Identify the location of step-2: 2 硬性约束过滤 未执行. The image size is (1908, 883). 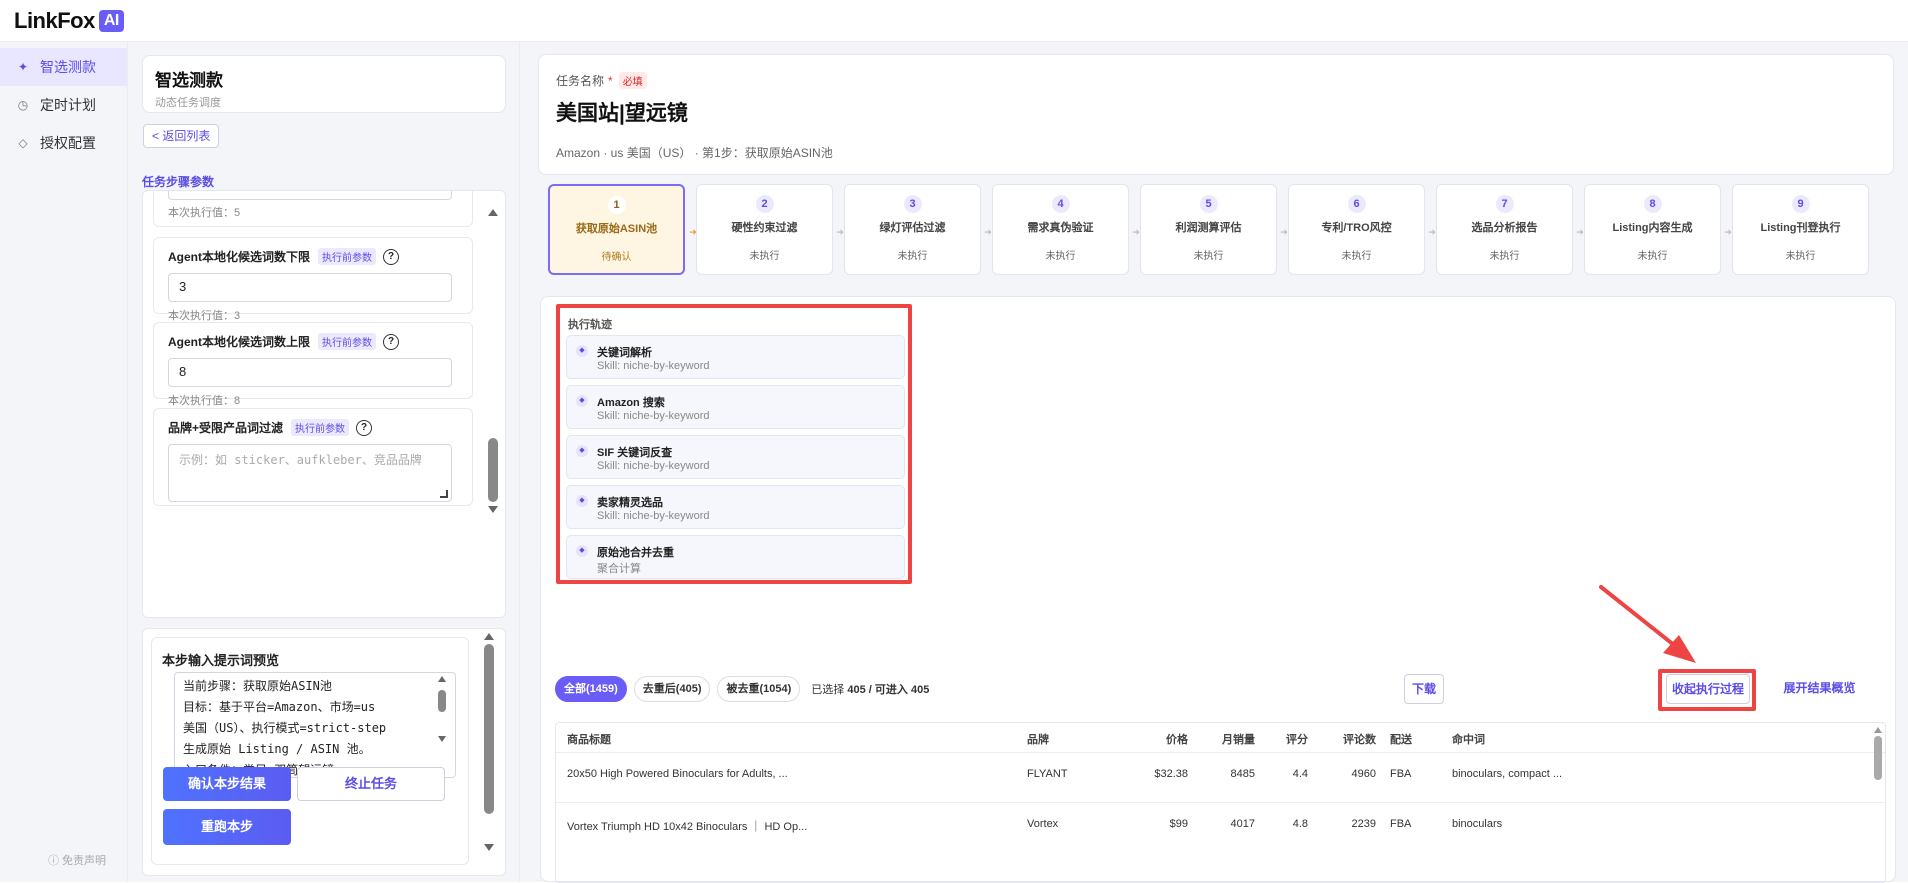
(764, 229).